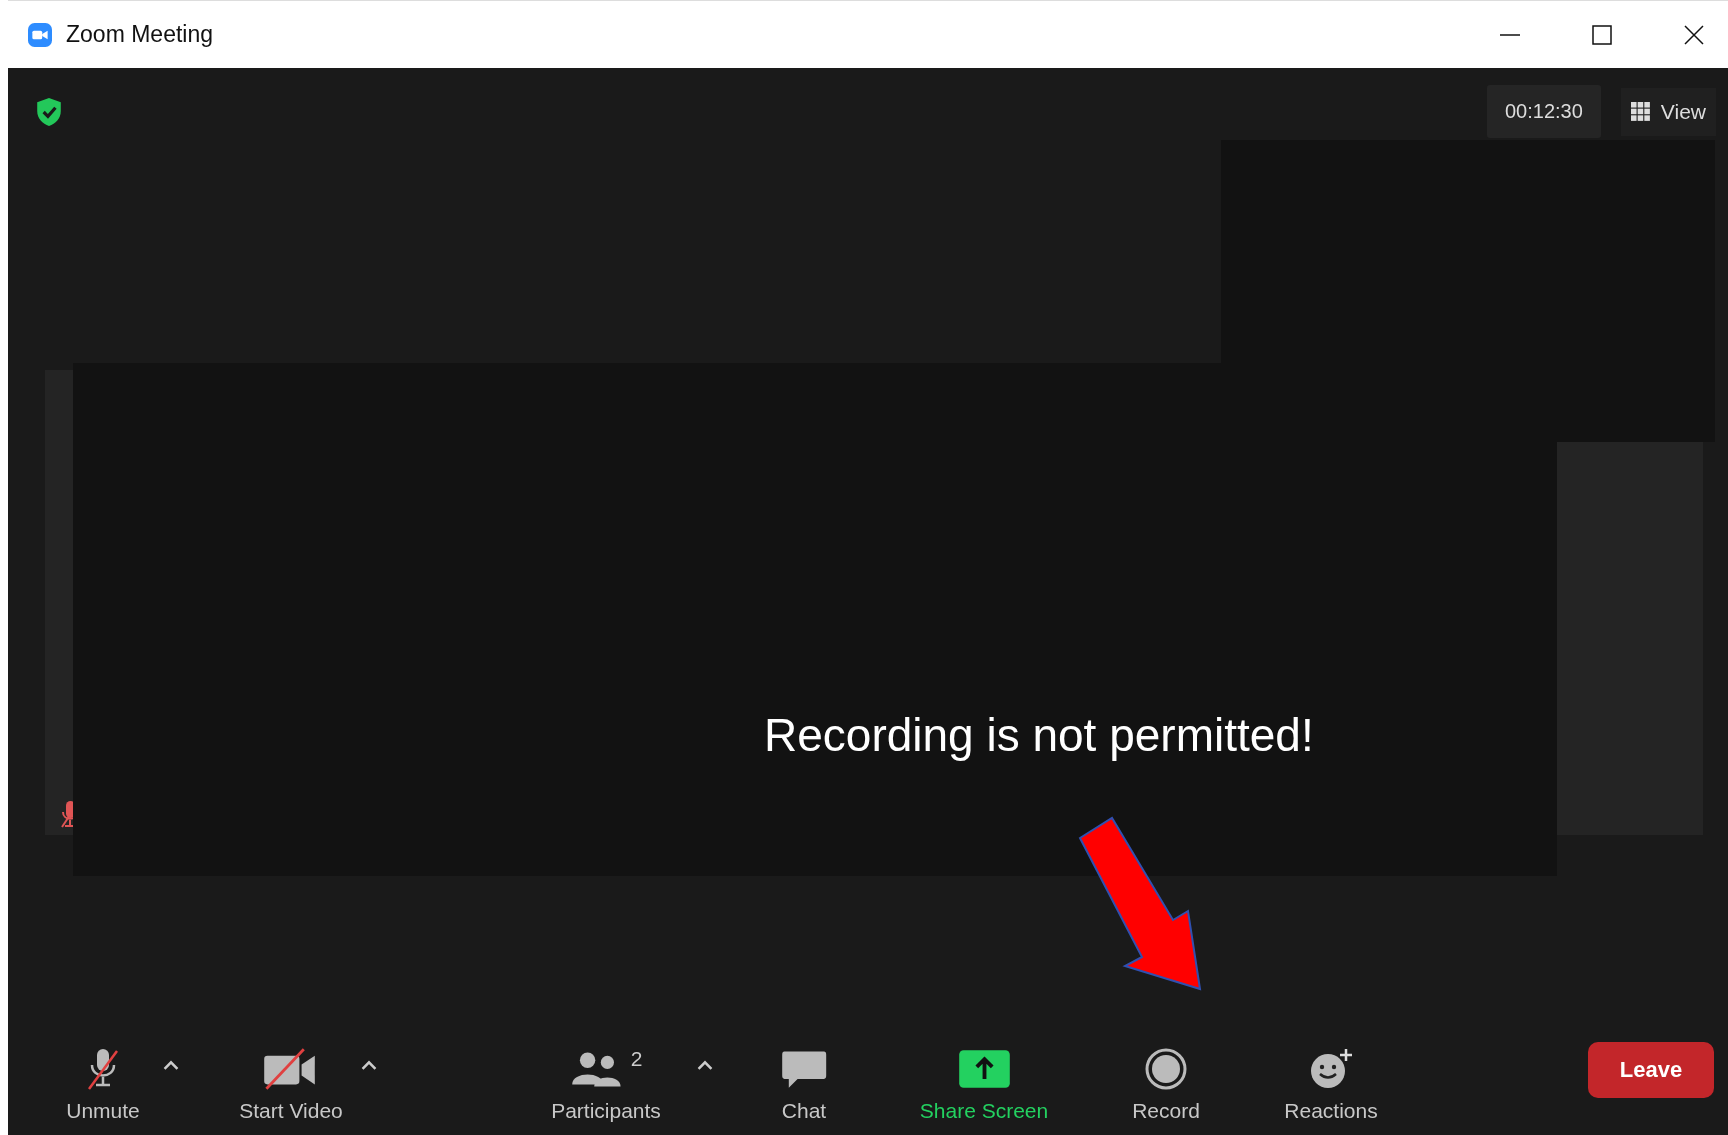 This screenshot has height=1135, width=1728. What do you see at coordinates (1039, 735) in the screenshot?
I see `annotation-text: Recording is not permitted!` at bounding box center [1039, 735].